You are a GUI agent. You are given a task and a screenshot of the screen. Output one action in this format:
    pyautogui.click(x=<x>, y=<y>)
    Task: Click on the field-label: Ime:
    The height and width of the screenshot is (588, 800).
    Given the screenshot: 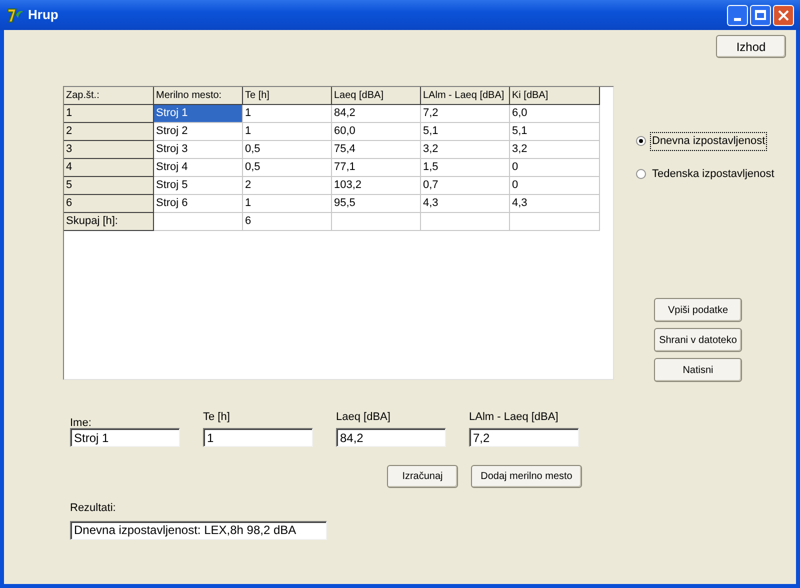 What is the action you would take?
    pyautogui.click(x=81, y=422)
    